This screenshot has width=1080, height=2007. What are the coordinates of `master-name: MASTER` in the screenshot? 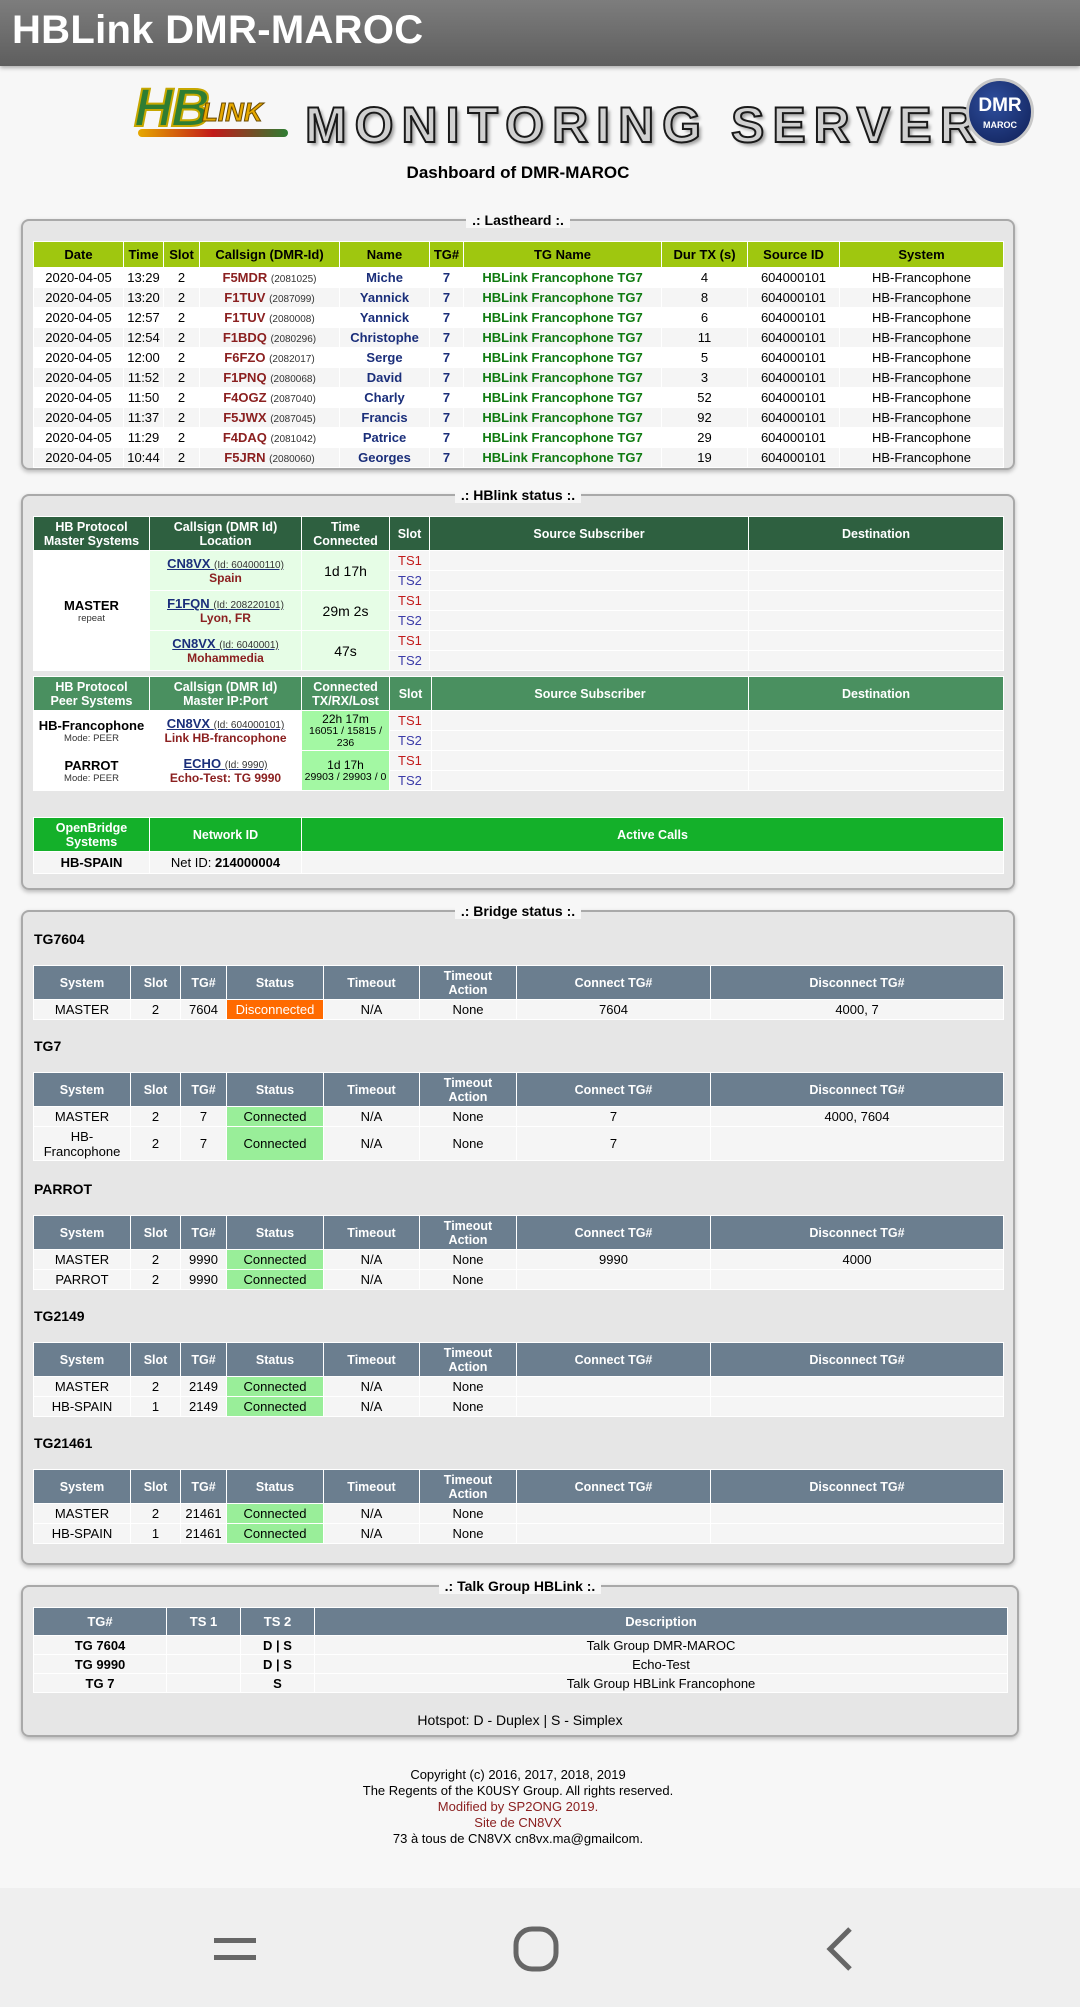 It's located at (91, 605).